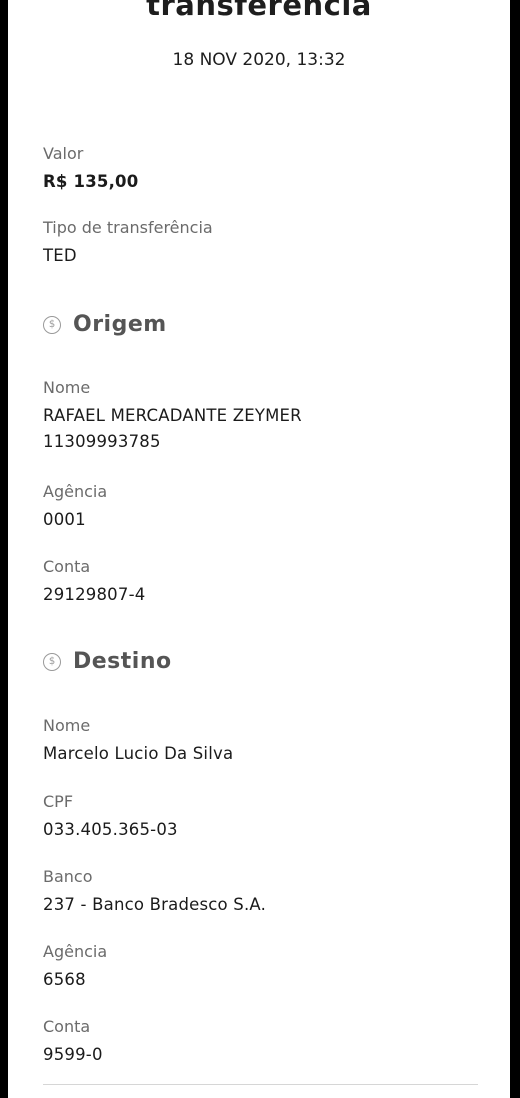 The width and height of the screenshot is (520, 1098). What do you see at coordinates (60, 255) in the screenshot?
I see `tipo-value: TED` at bounding box center [60, 255].